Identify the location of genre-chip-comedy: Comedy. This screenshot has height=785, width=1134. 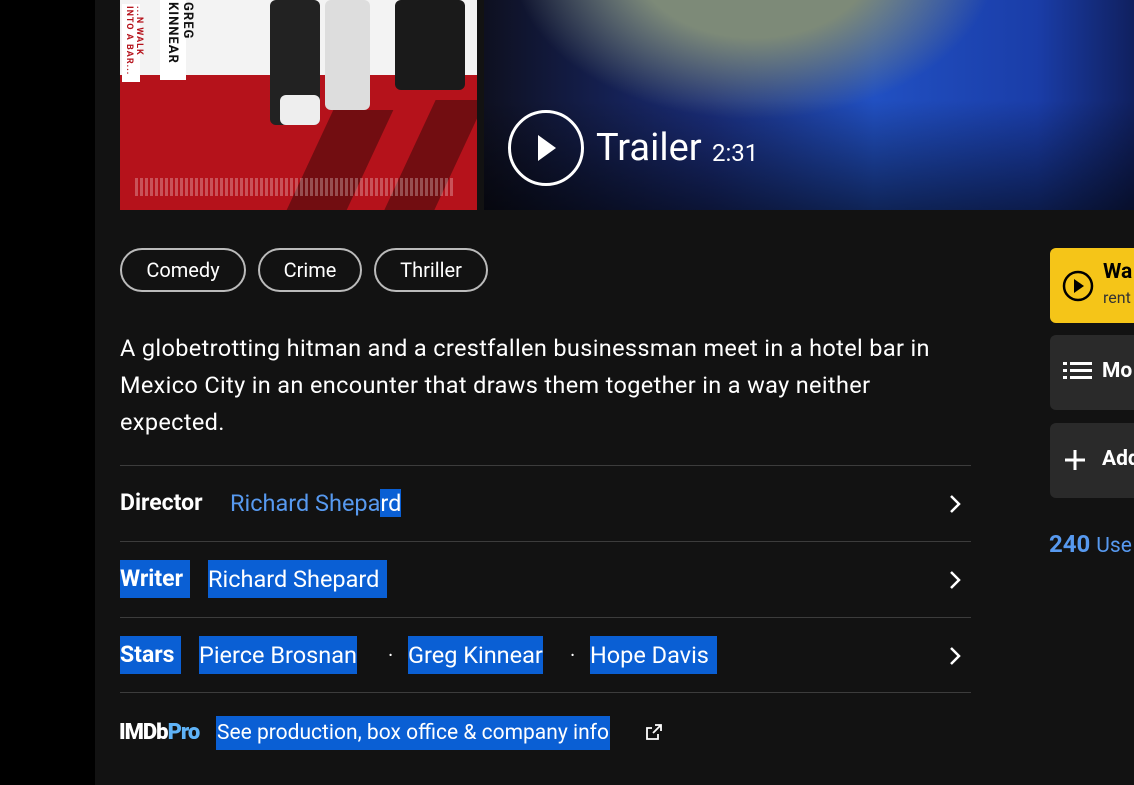
(183, 270).